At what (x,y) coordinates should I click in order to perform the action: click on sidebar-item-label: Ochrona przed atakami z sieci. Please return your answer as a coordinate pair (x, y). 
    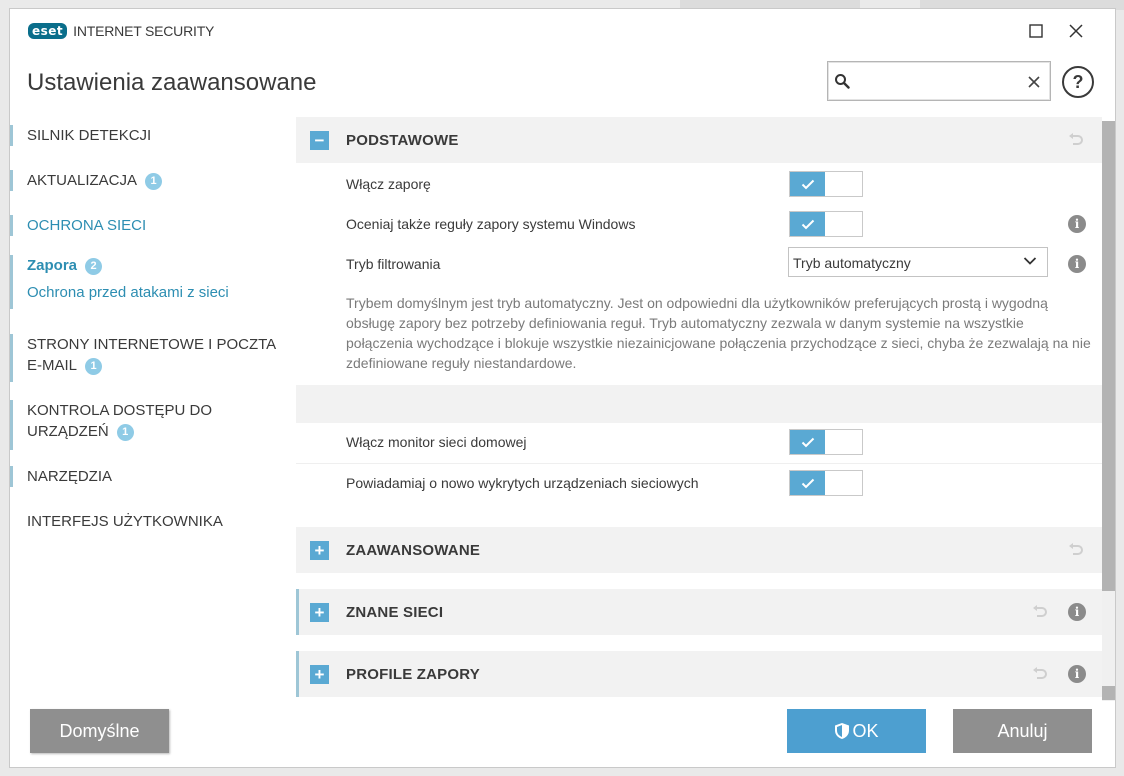
    Looking at the image, I should click on (128, 292).